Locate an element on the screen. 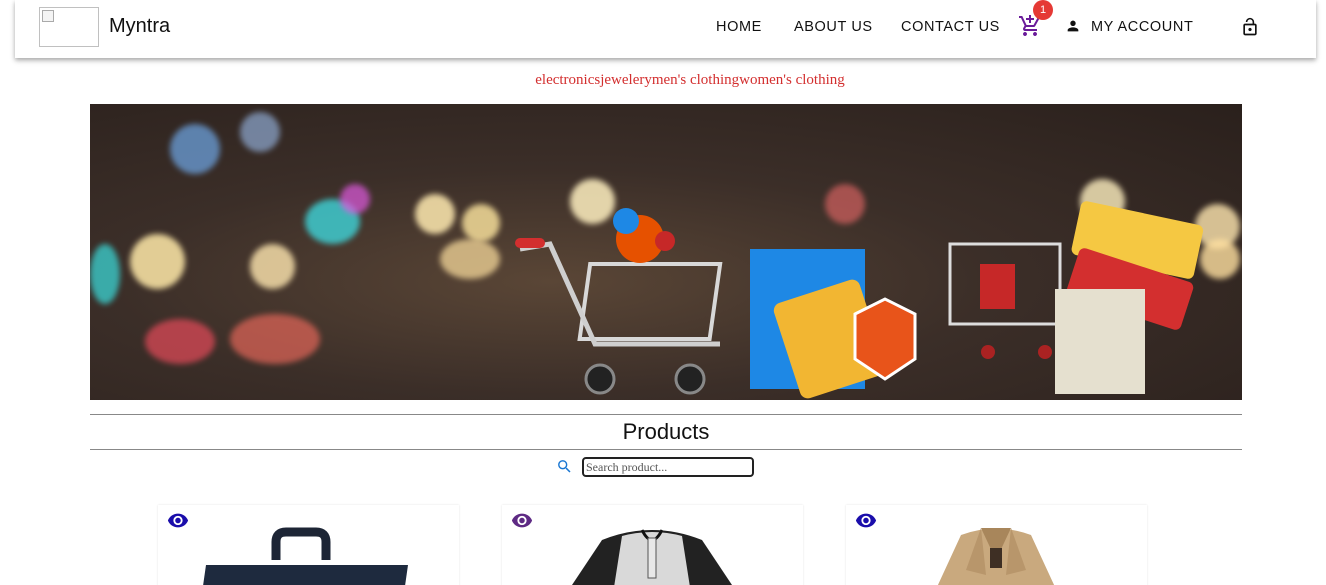  broken-image-icon is located at coordinates (48, 16).